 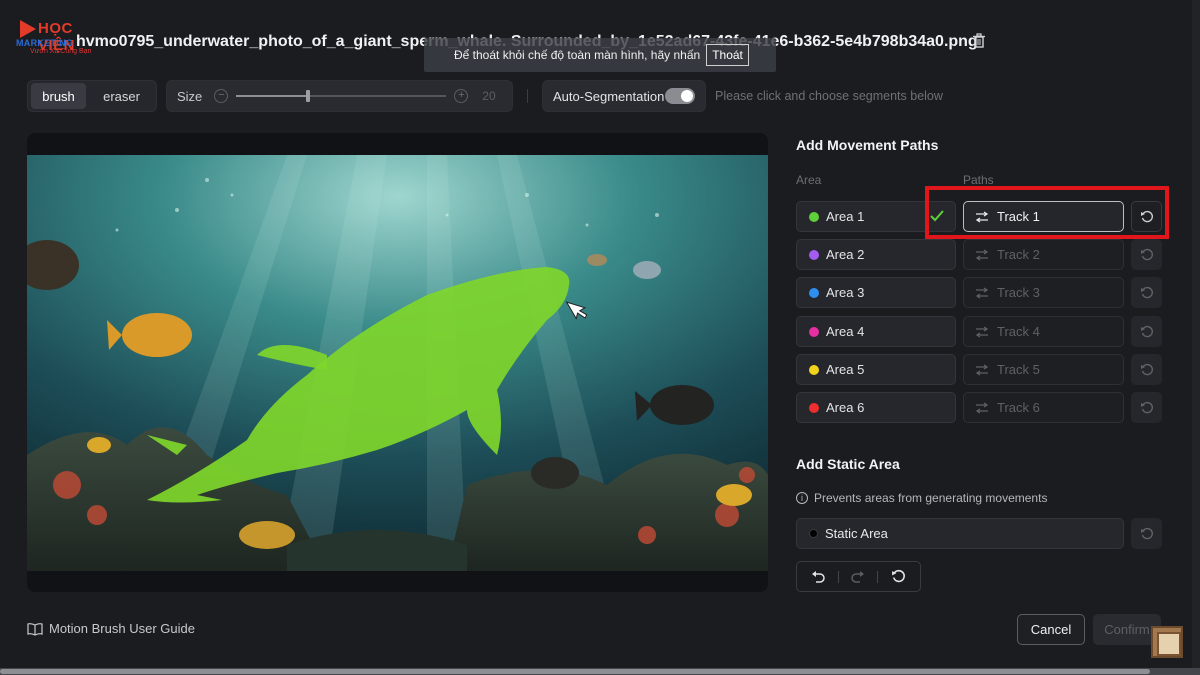 I want to click on reset-all-icon, so click(x=898, y=576).